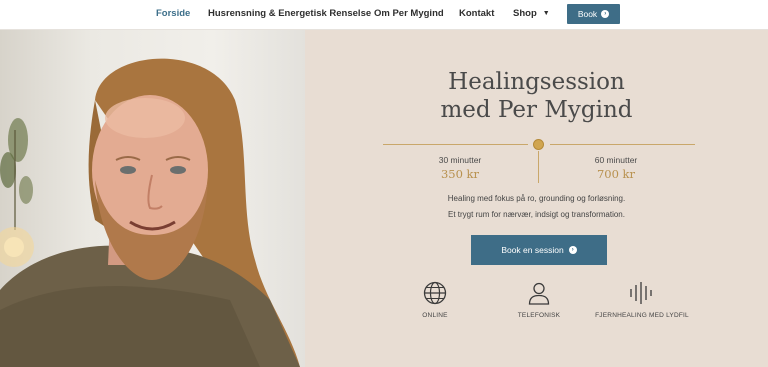 This screenshot has height=367, width=768. What do you see at coordinates (173, 13) in the screenshot?
I see `nav-item-forside: Forside` at bounding box center [173, 13].